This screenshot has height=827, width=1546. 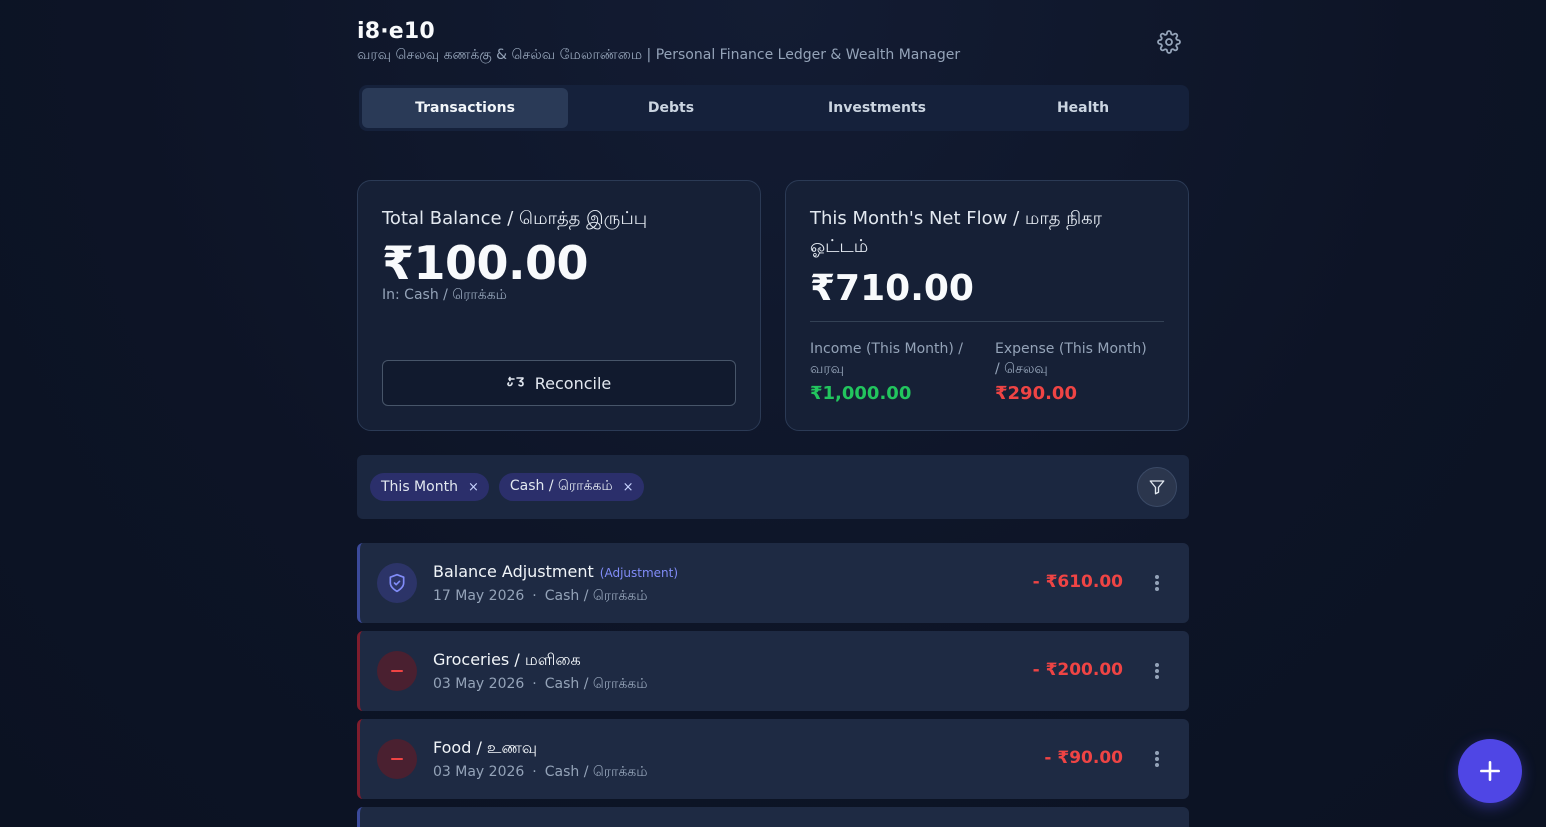 I want to click on transaction-meta: 17 May 2026 · Cash / ரொக்கம், so click(x=540, y=597).